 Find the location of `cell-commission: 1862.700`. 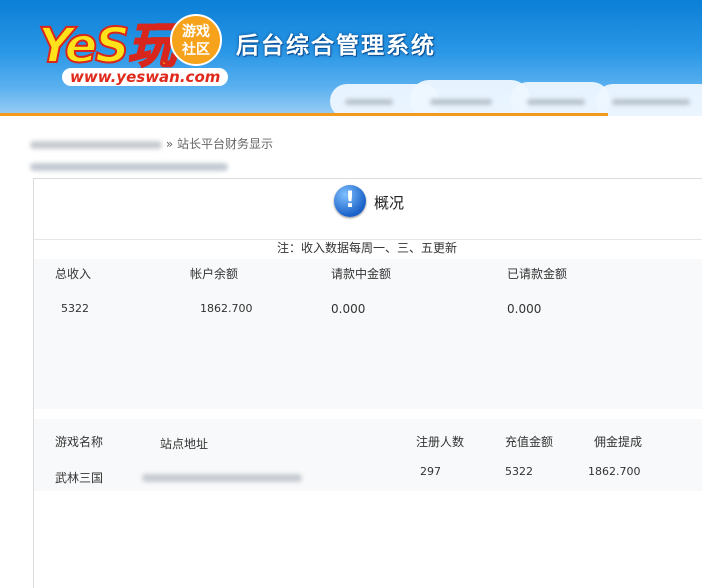

cell-commission: 1862.700 is located at coordinates (614, 471).